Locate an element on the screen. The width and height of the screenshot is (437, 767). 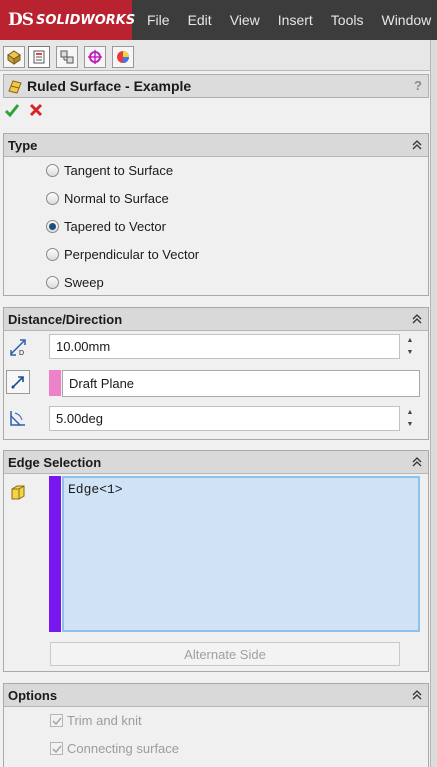
menu-insert: Insert is located at coordinates (295, 20).